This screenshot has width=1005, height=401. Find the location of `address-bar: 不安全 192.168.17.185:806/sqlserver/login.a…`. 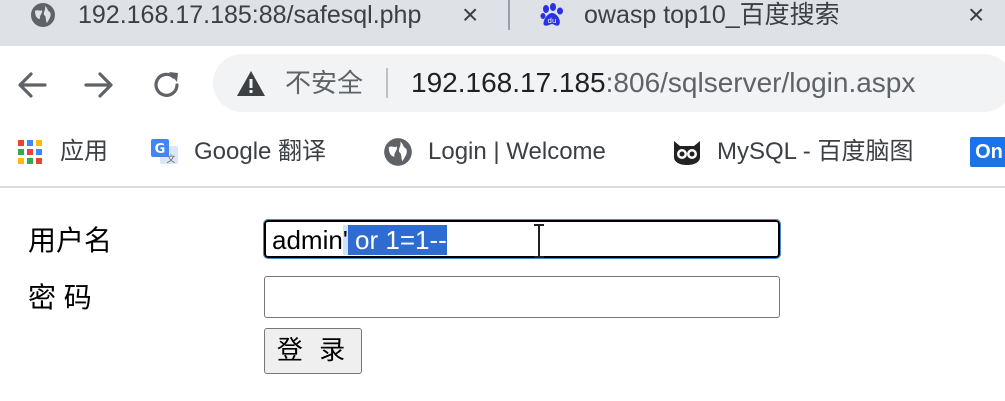

address-bar: 不安全 192.168.17.185:806/sqlserver/login.a… is located at coordinates (609, 83).